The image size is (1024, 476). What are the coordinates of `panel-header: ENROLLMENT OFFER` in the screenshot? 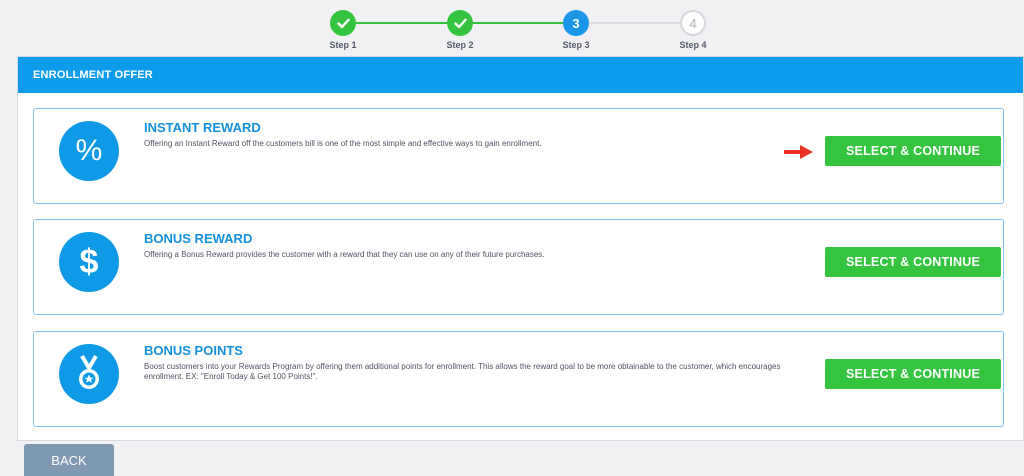 It's located at (520, 75).